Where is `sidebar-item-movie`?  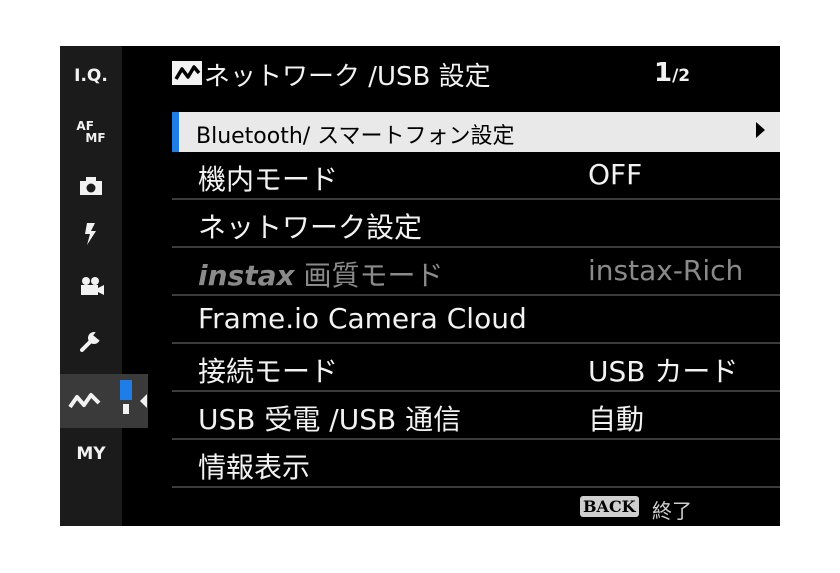
sidebar-item-movie is located at coordinates (91, 286).